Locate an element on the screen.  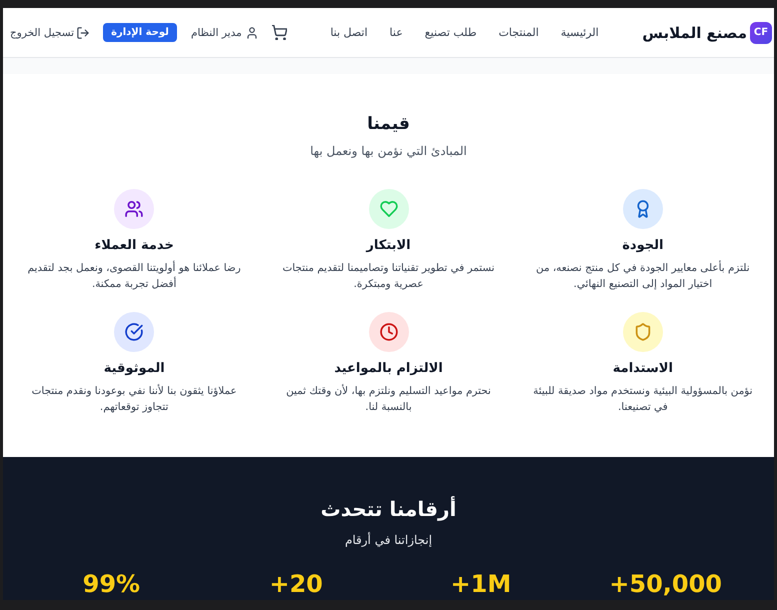
logo-mark: CF is located at coordinates (761, 33).